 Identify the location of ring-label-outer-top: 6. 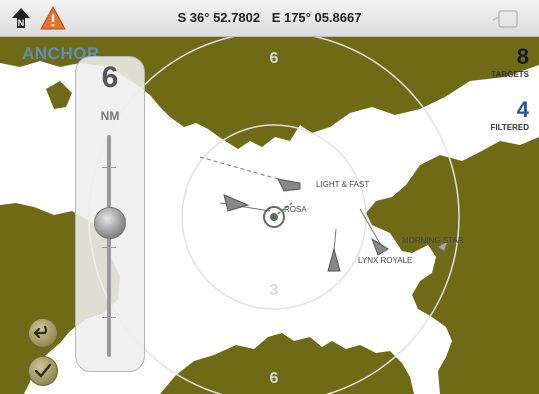
(274, 58).